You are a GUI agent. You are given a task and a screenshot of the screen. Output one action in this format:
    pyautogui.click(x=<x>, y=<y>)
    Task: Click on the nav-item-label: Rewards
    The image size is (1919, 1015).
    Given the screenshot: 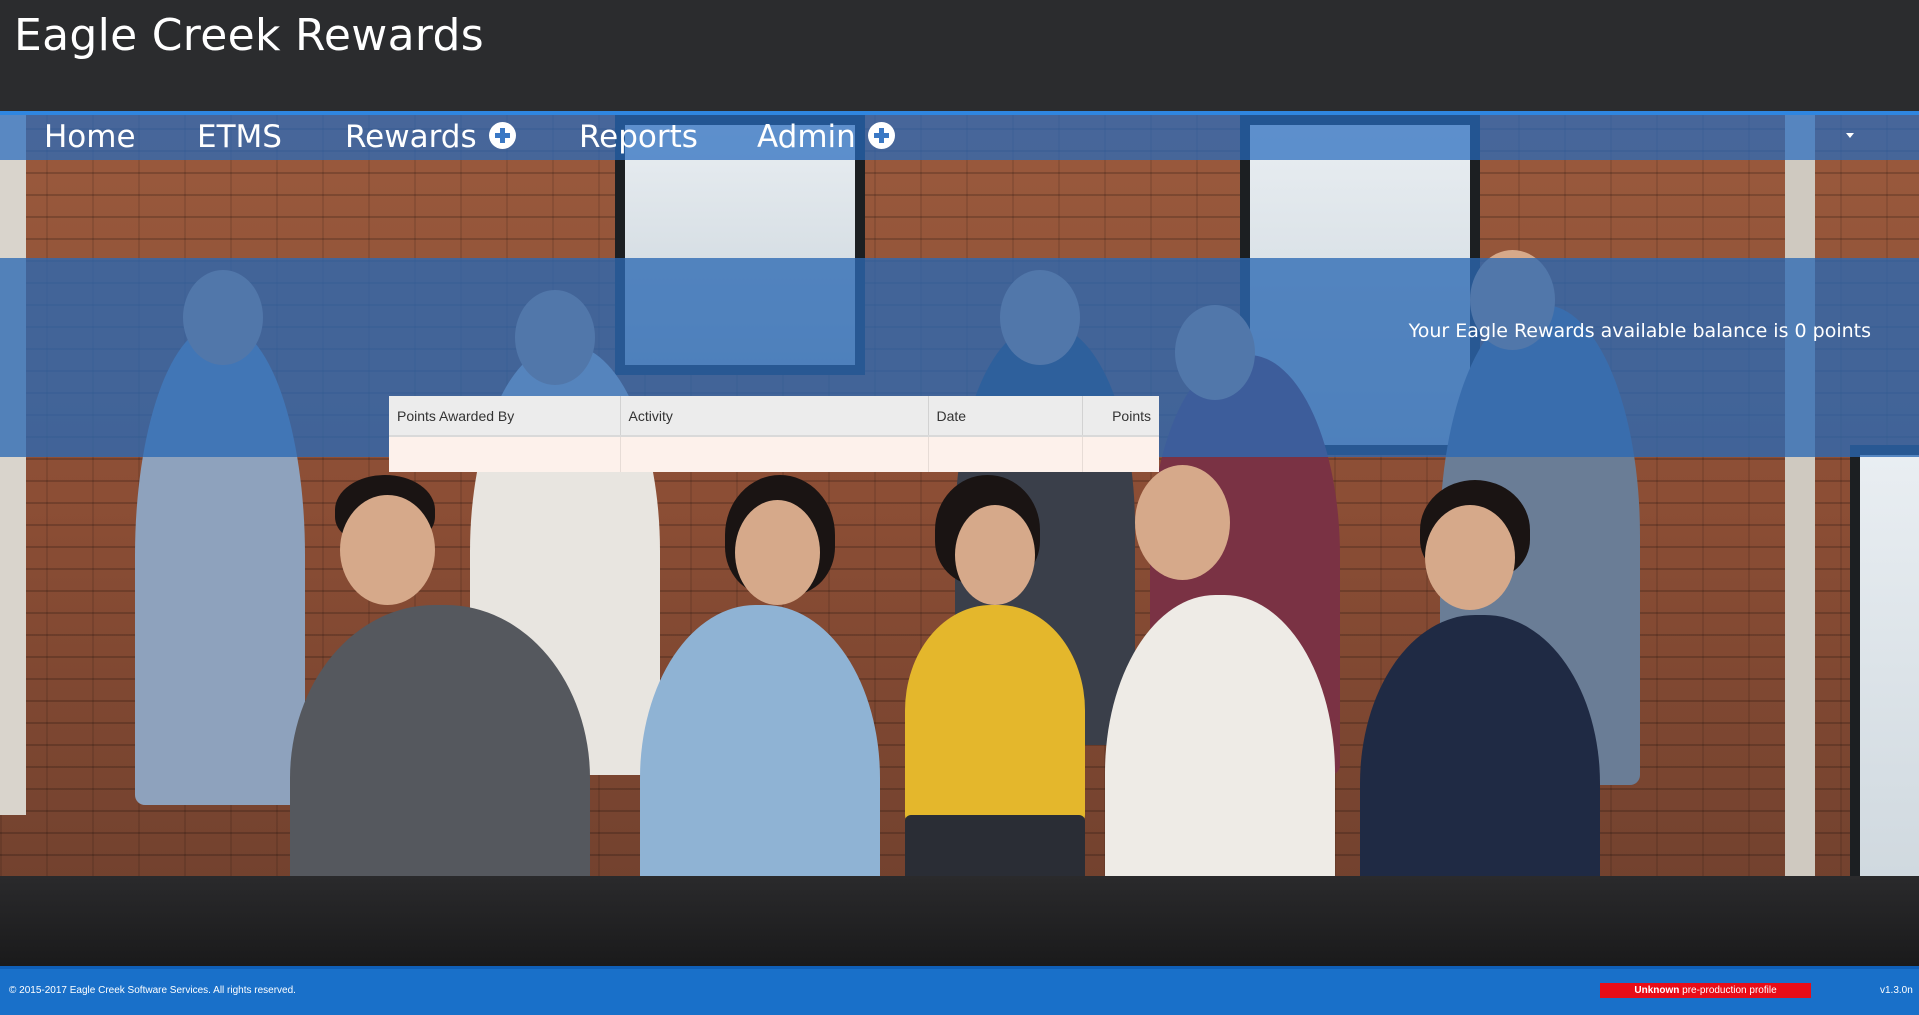 What is the action you would take?
    pyautogui.click(x=411, y=137)
    